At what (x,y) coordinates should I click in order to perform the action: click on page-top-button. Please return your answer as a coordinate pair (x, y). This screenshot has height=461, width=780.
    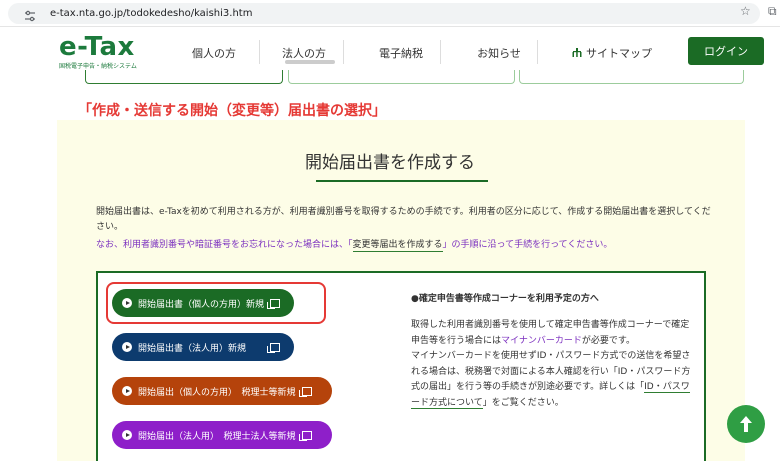
    Looking at the image, I should click on (746, 424).